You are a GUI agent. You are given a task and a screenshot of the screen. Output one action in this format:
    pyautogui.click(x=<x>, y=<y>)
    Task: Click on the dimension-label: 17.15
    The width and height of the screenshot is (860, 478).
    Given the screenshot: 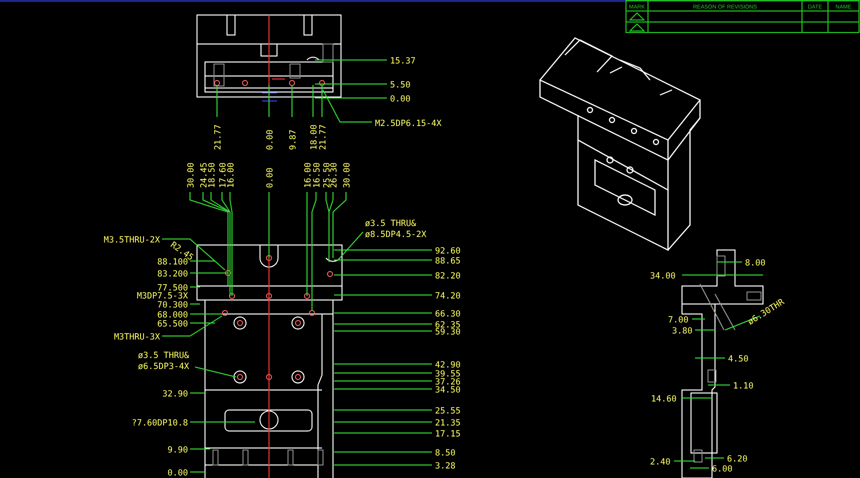 What is the action you would take?
    pyautogui.click(x=448, y=435)
    